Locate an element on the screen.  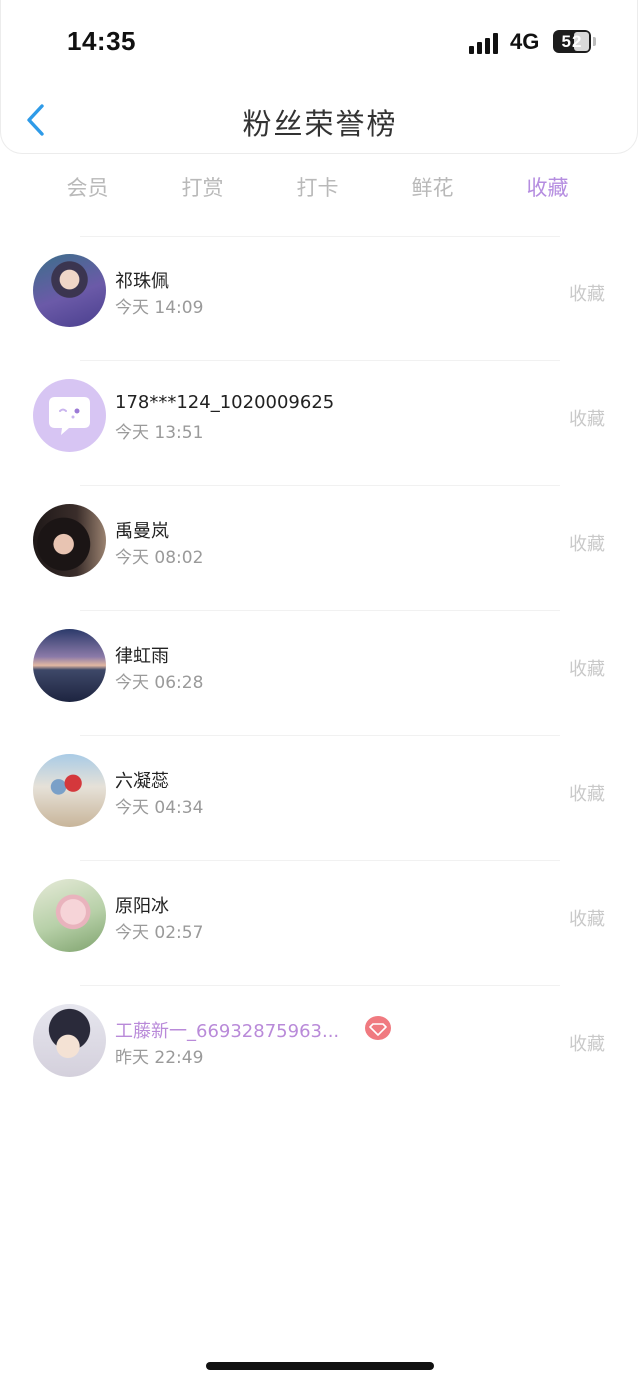
diamond-icon is located at coordinates (378, 1028).